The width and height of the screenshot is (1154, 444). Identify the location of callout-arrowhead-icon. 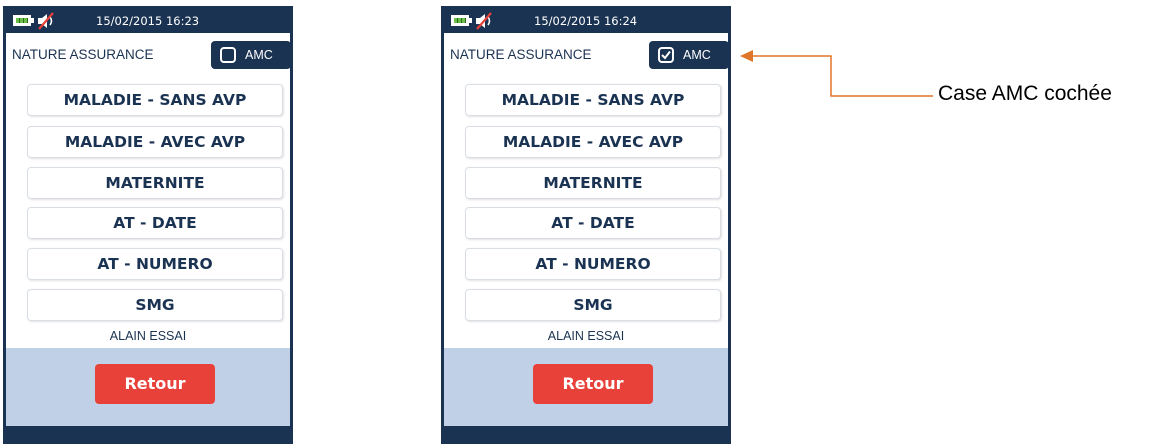
(746, 56).